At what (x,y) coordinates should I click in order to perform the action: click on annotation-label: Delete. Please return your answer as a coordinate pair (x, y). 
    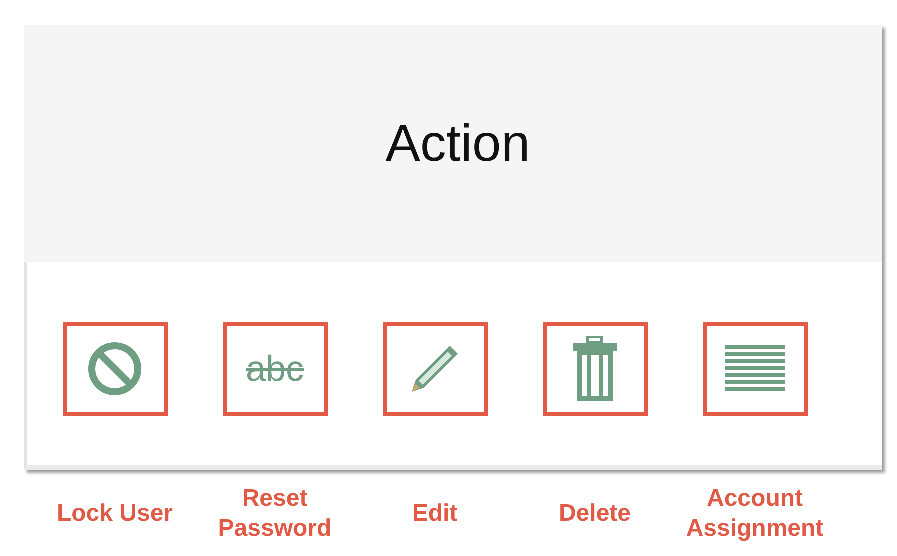
    Looking at the image, I should click on (595, 514).